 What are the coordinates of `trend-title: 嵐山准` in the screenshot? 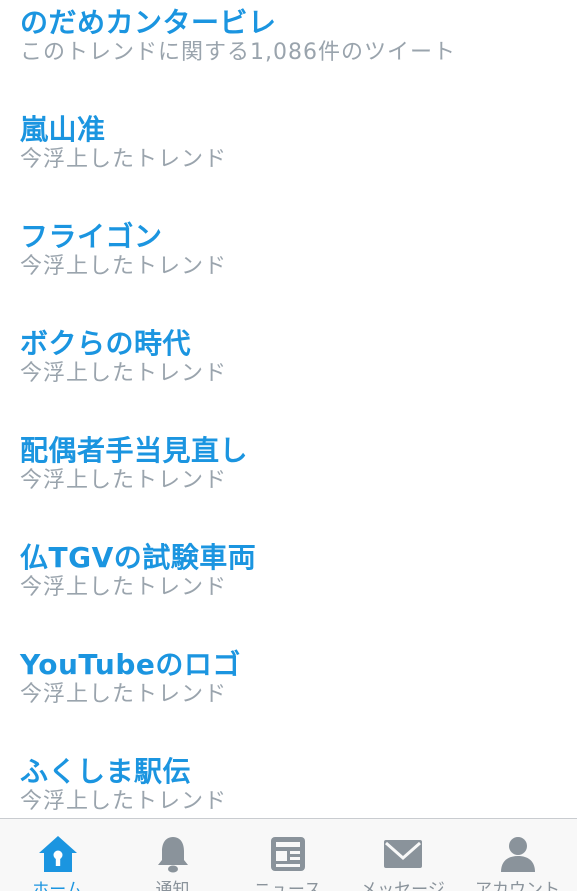 It's located at (290, 130).